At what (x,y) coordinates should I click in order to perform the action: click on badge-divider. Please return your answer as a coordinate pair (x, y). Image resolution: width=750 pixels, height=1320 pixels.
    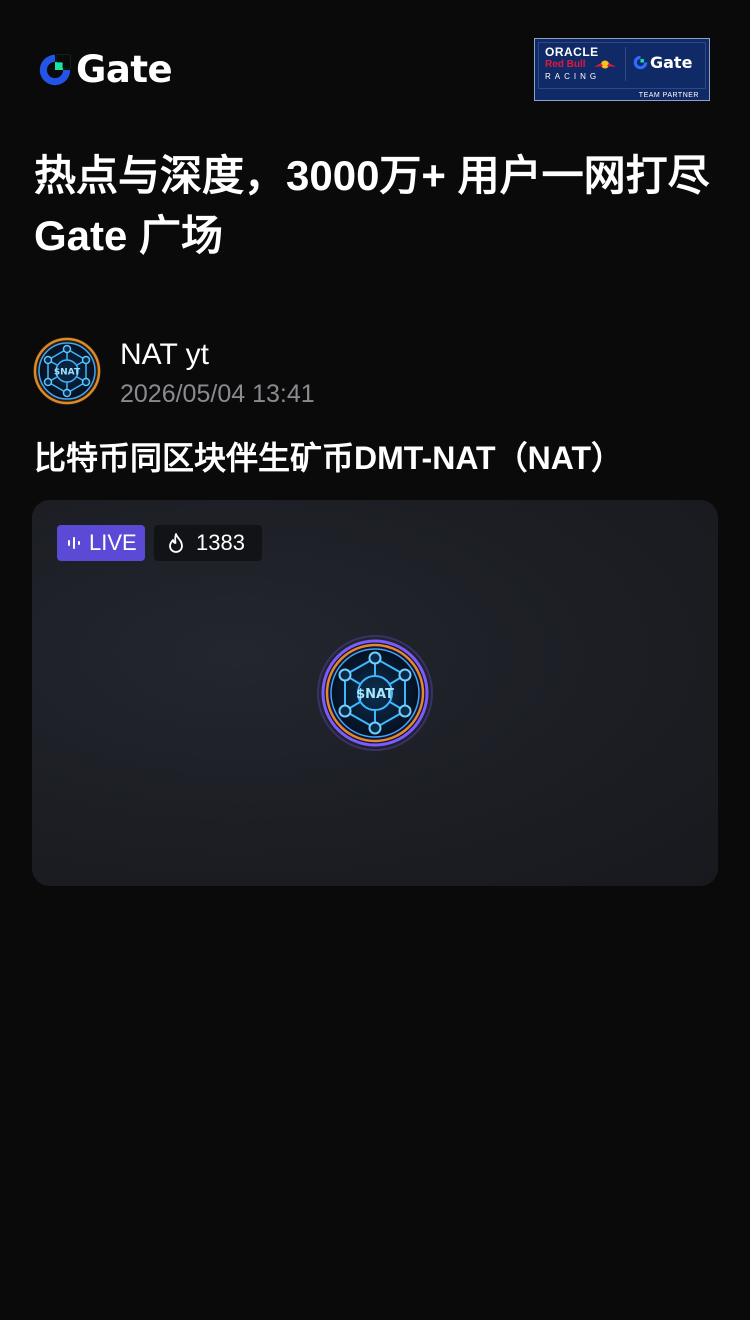
    Looking at the image, I should click on (625, 64).